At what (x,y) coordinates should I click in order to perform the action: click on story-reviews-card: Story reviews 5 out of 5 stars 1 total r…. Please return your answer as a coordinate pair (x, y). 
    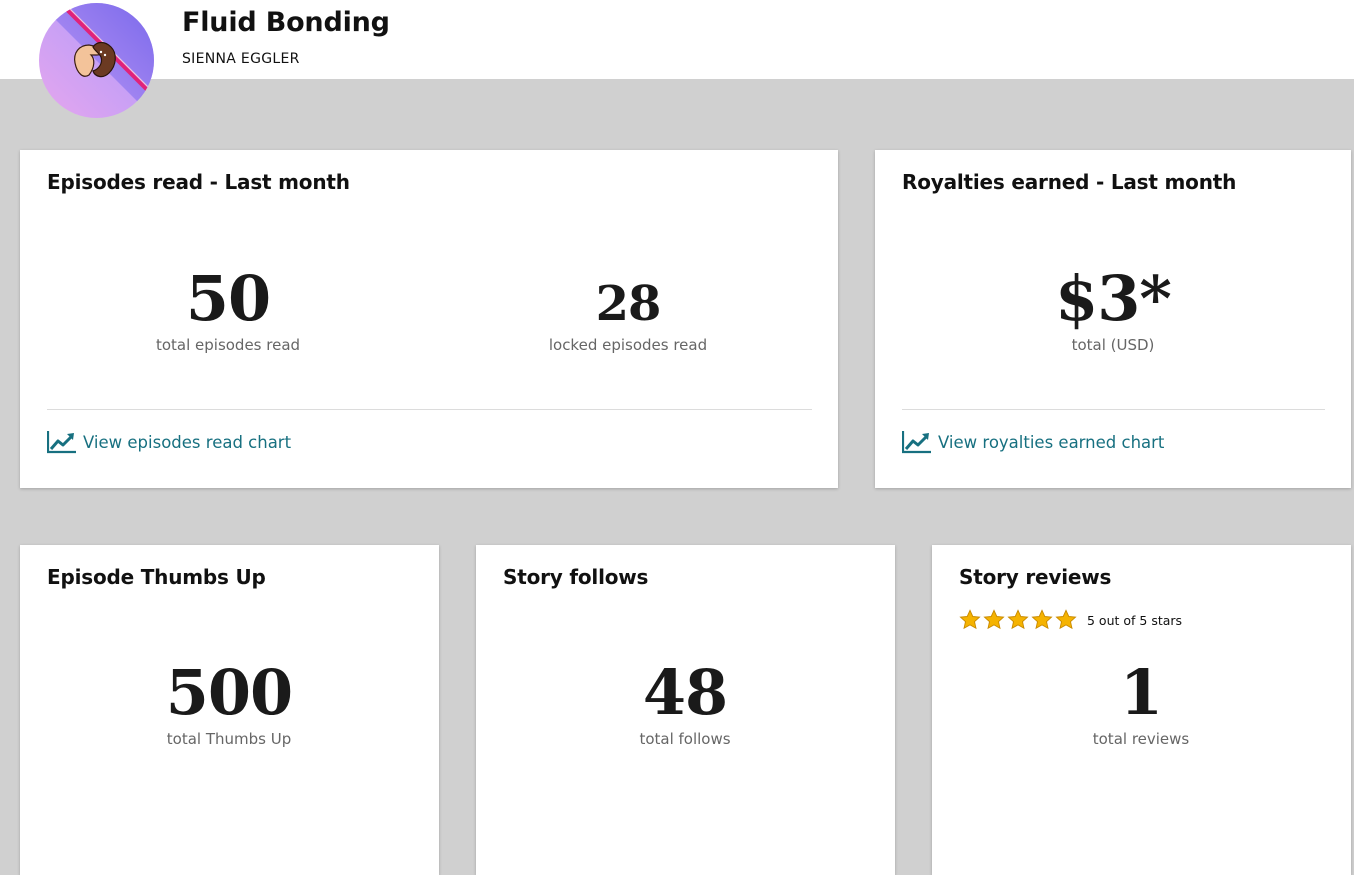
    Looking at the image, I should click on (1141, 710).